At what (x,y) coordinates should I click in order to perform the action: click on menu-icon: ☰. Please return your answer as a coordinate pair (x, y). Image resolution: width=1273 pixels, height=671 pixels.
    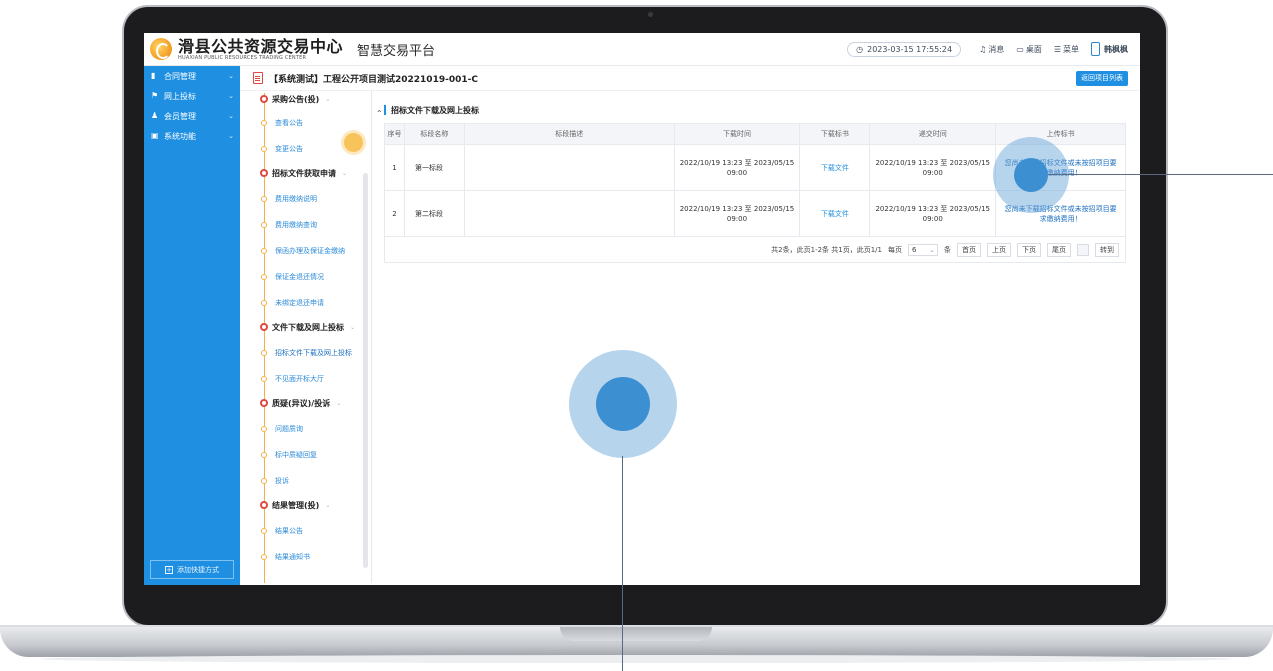
    Looking at the image, I should click on (1057, 49).